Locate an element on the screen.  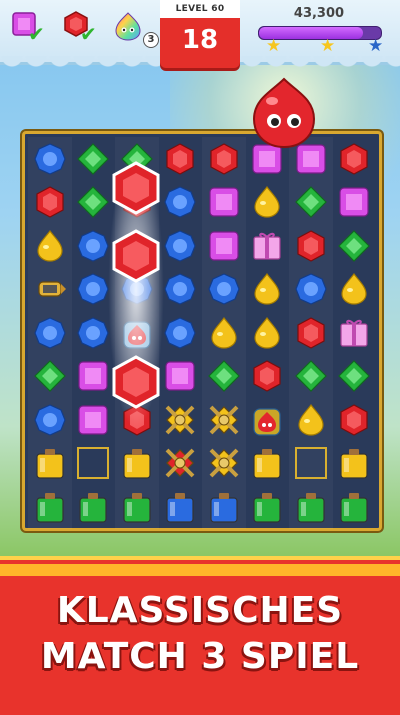
score-value: 43,300 is located at coordinates (319, 13).